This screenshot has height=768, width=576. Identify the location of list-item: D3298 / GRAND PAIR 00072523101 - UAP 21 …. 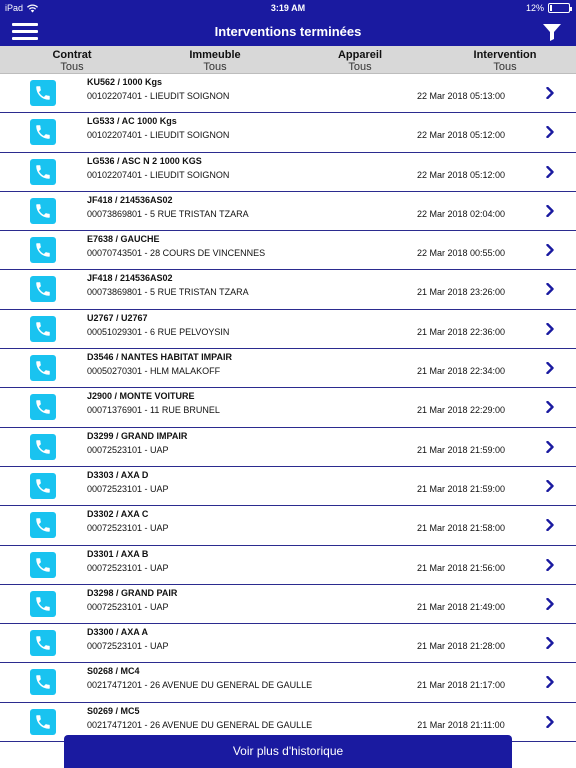
(288, 604).